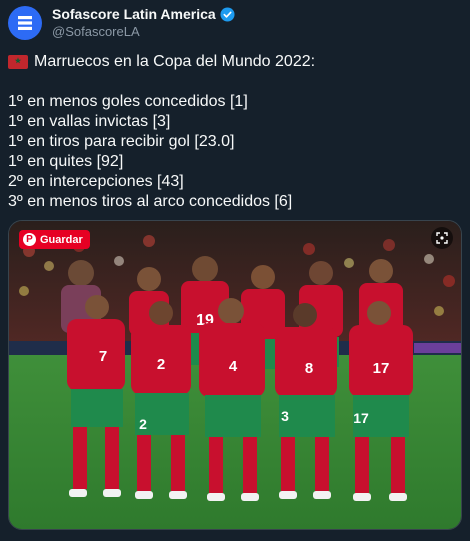 The image size is (470, 541). What do you see at coordinates (227, 14) in the screenshot?
I see `verified-badge-icon` at bounding box center [227, 14].